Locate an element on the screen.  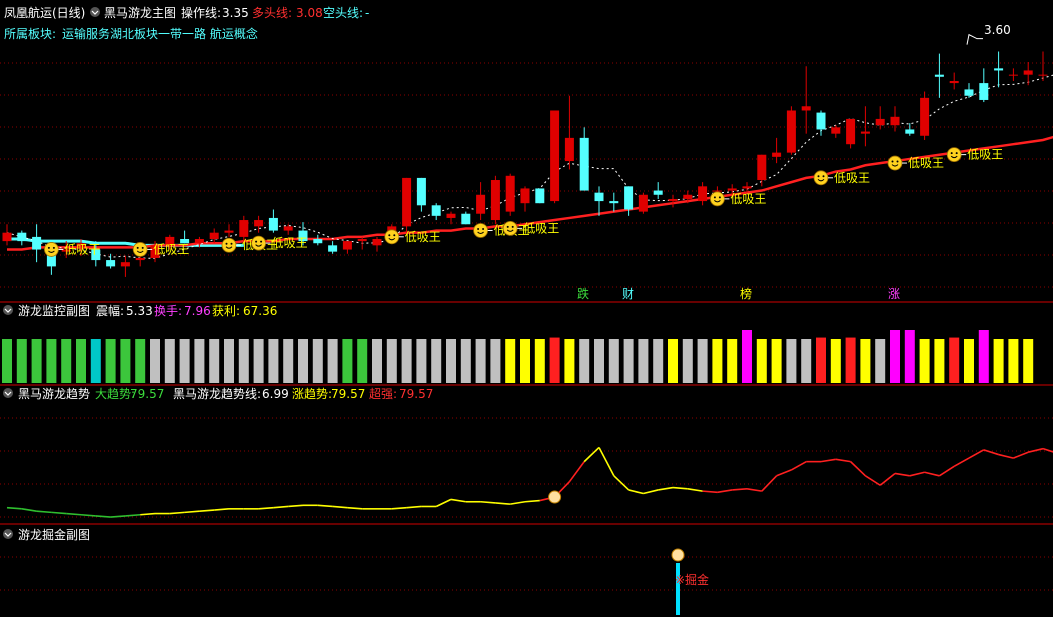
monitor-title: 游龙监控副图 is located at coordinates (54, 311).